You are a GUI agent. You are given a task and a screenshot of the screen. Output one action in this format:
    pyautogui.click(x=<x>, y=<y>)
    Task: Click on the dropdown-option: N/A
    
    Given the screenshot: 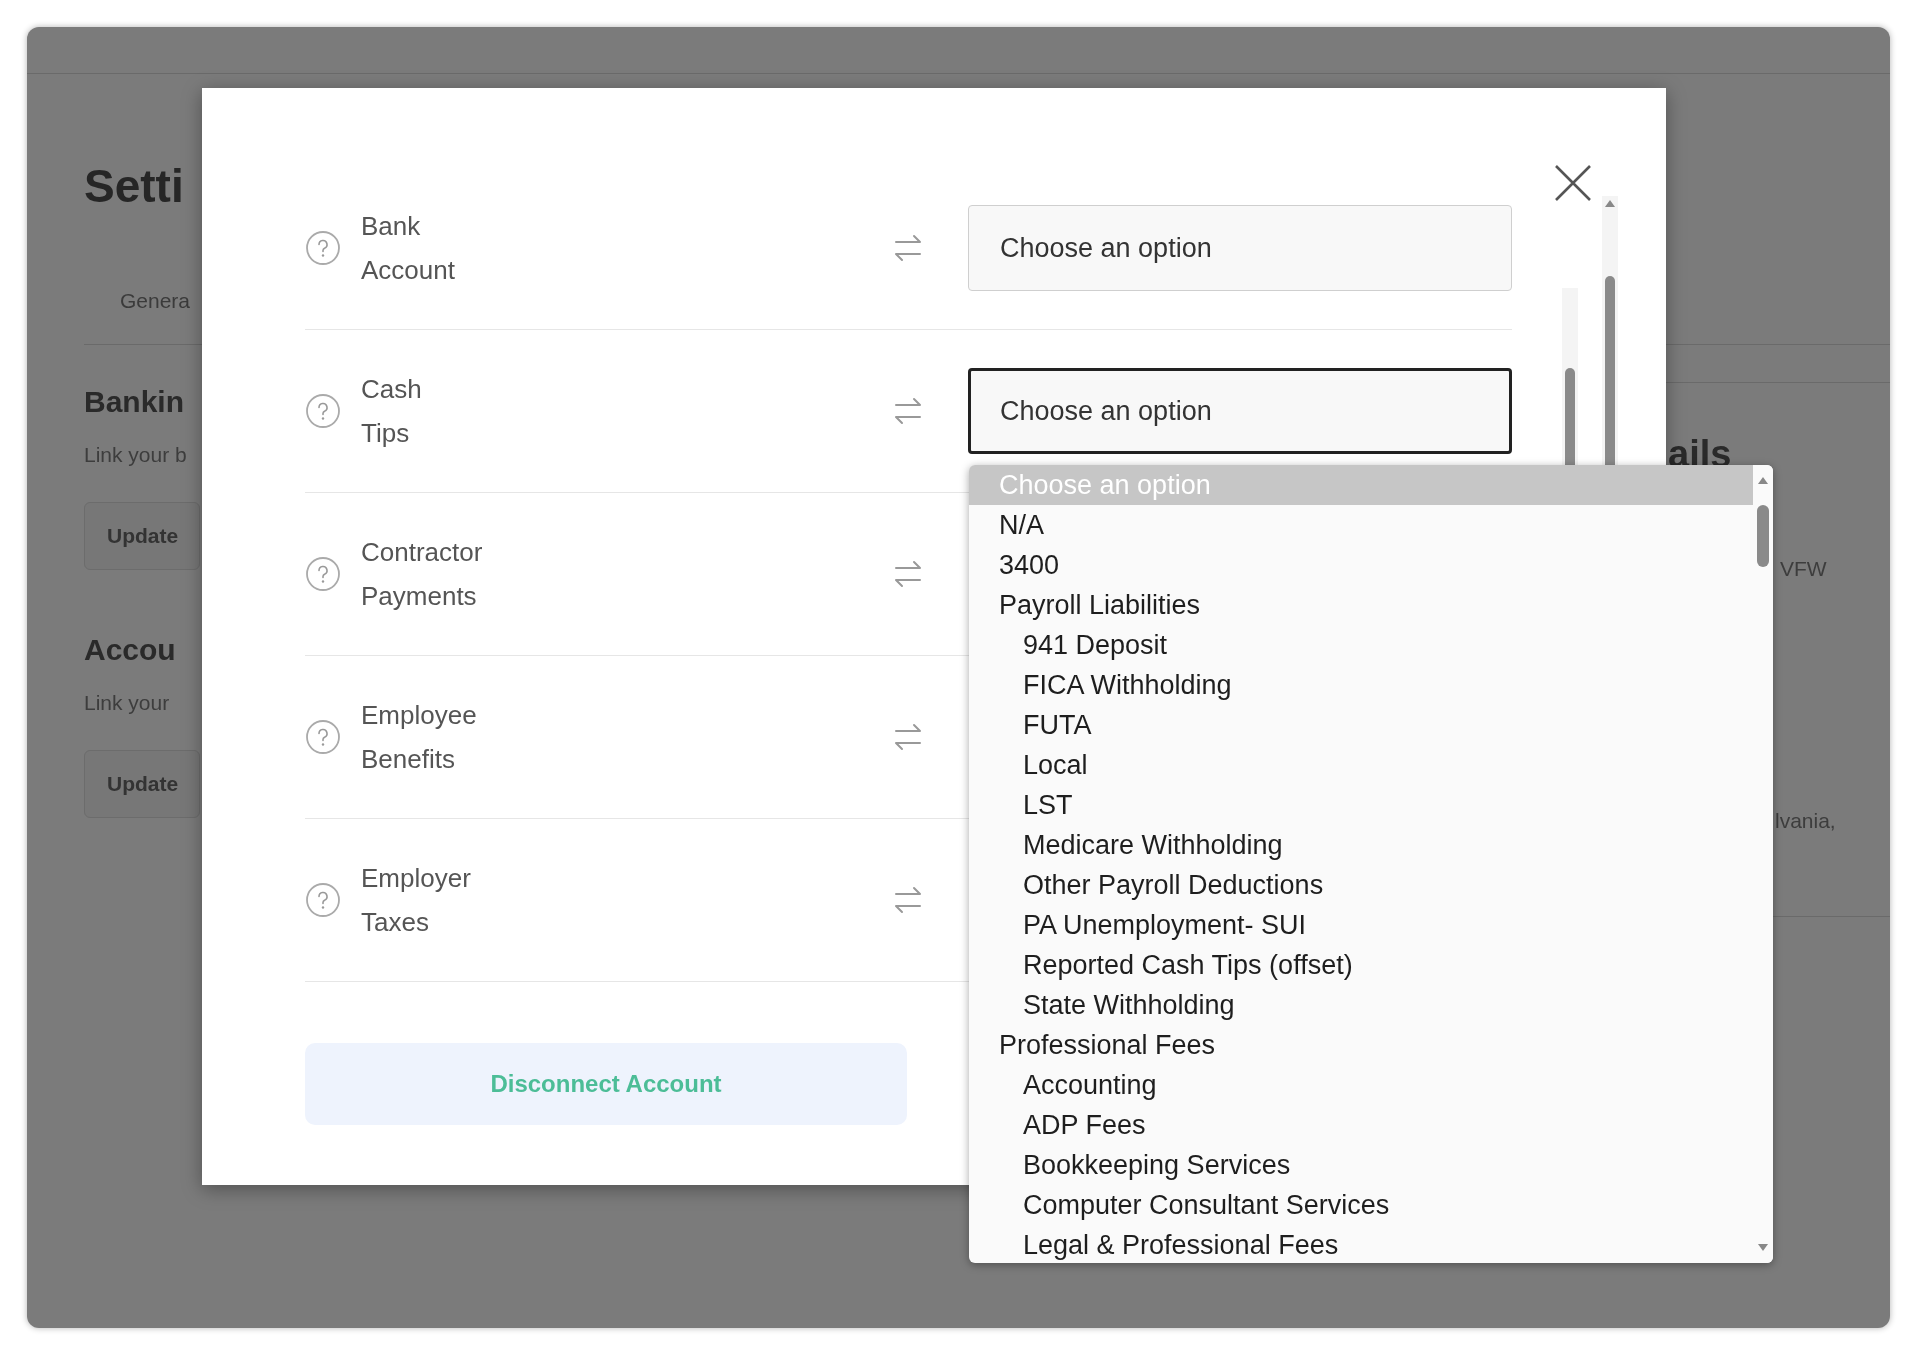 What is the action you would take?
    pyautogui.click(x=1361, y=525)
    